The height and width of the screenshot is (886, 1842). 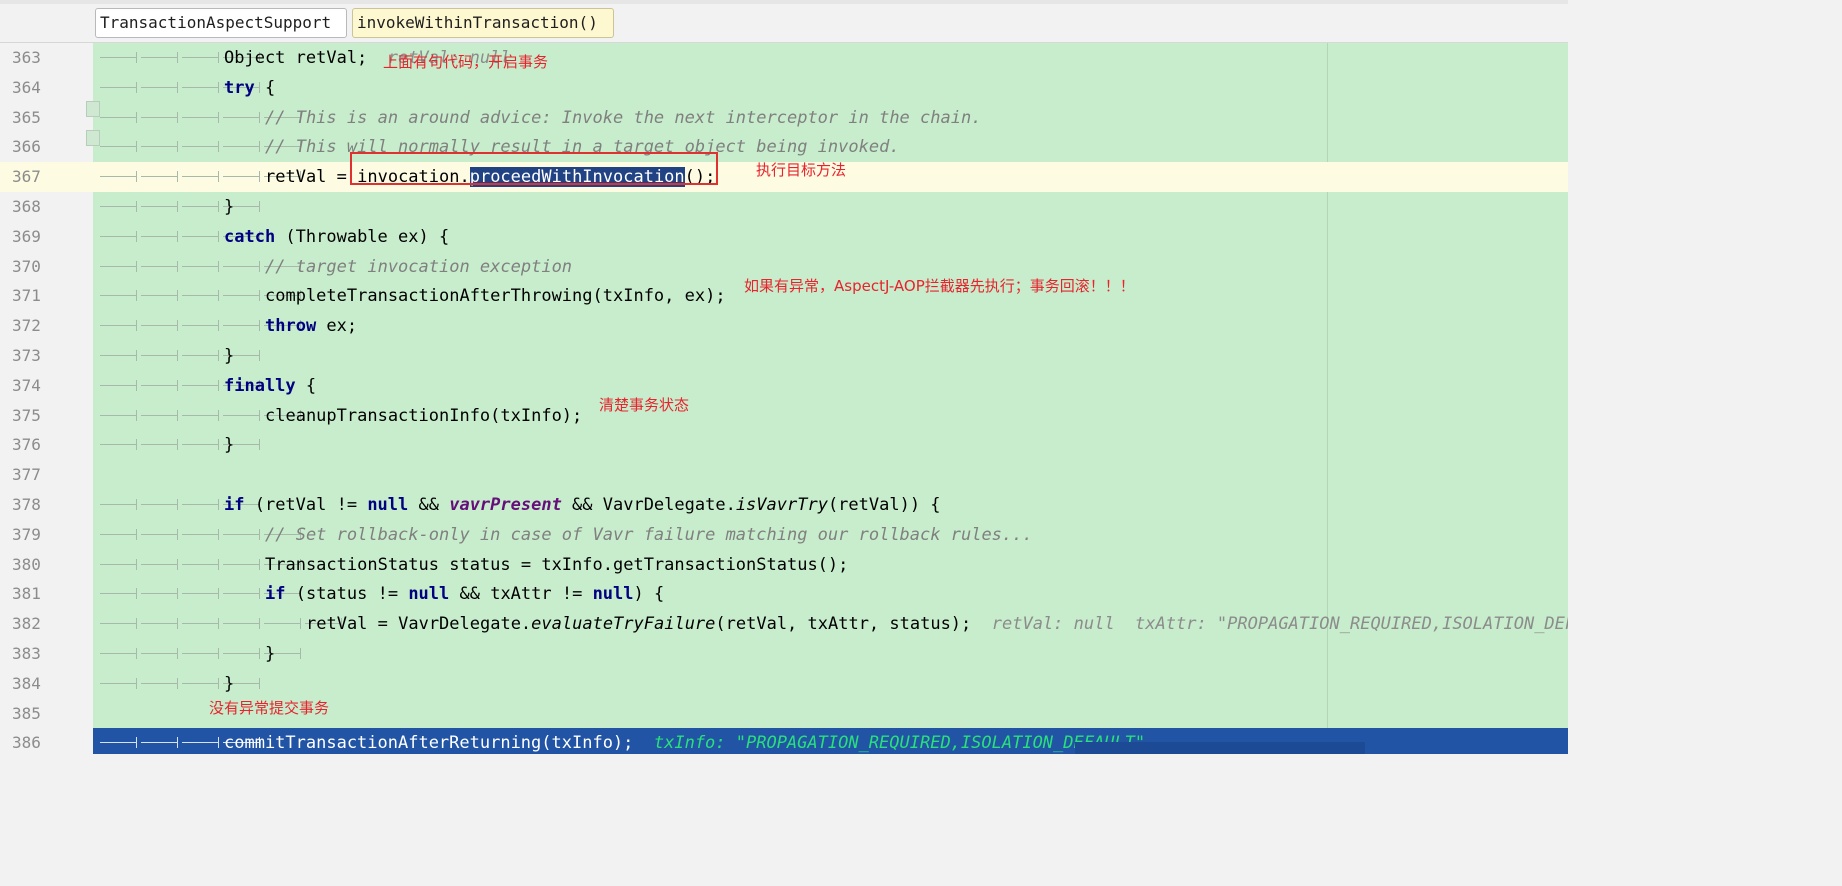 What do you see at coordinates (784, 58) in the screenshot?
I see `code-line: 363 Object retVal; retVal: null` at bounding box center [784, 58].